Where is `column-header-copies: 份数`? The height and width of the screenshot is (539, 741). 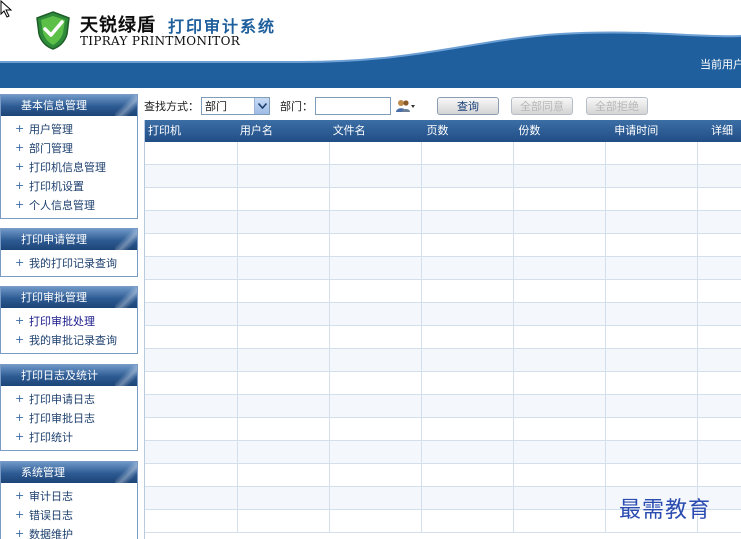
column-header-copies: 份数 is located at coordinates (561, 131).